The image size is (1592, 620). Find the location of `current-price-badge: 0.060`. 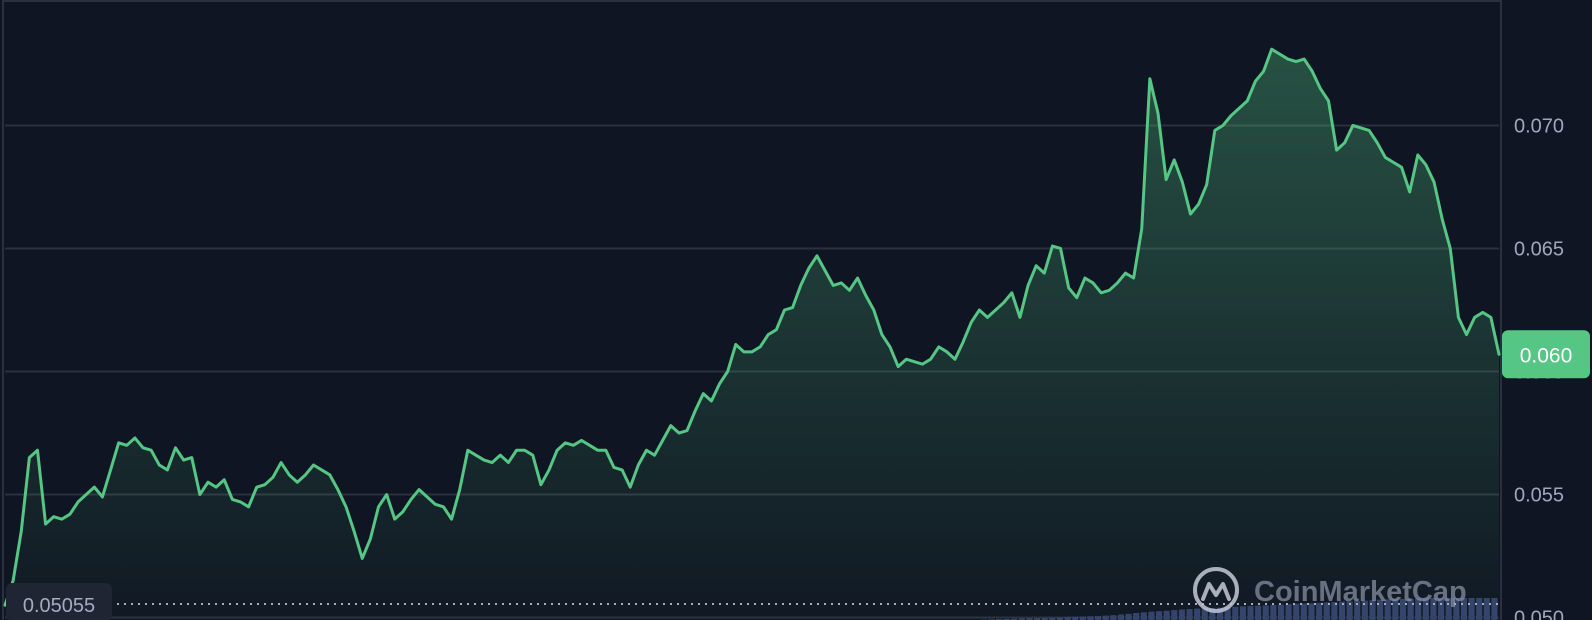

current-price-badge: 0.060 is located at coordinates (1546, 354).